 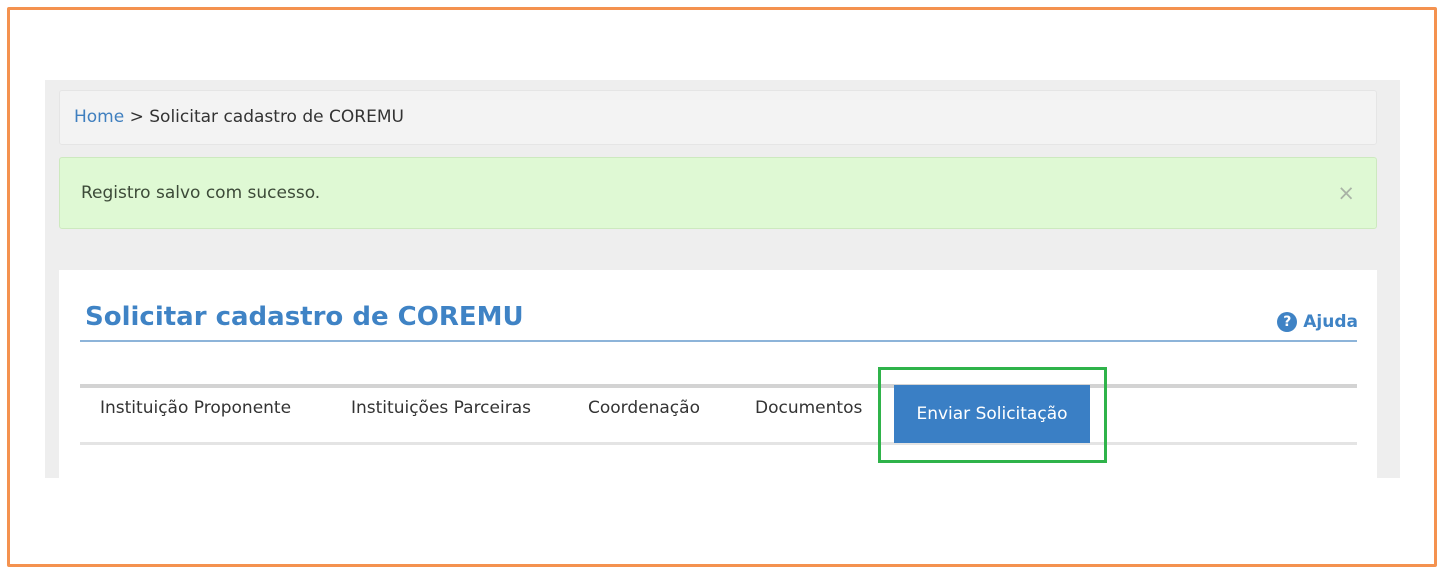 What do you see at coordinates (718, 443) in the screenshot?
I see `tabs-bottom-border` at bounding box center [718, 443].